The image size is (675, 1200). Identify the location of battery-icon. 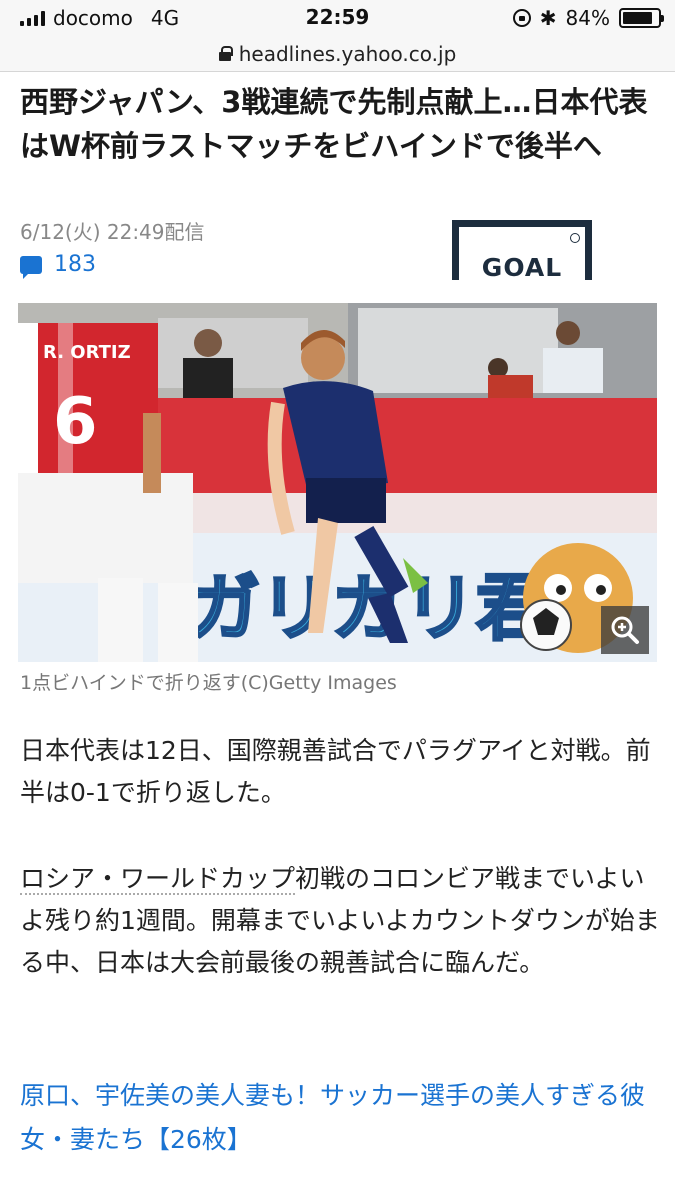
(641, 18).